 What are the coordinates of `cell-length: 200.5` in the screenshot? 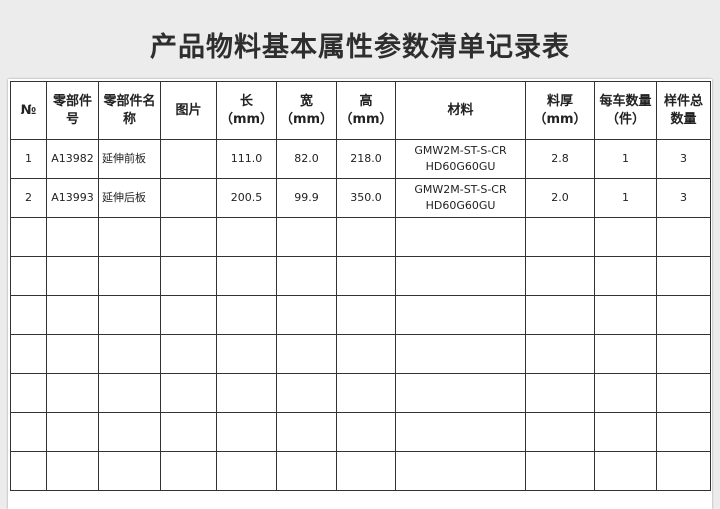 It's located at (246, 198).